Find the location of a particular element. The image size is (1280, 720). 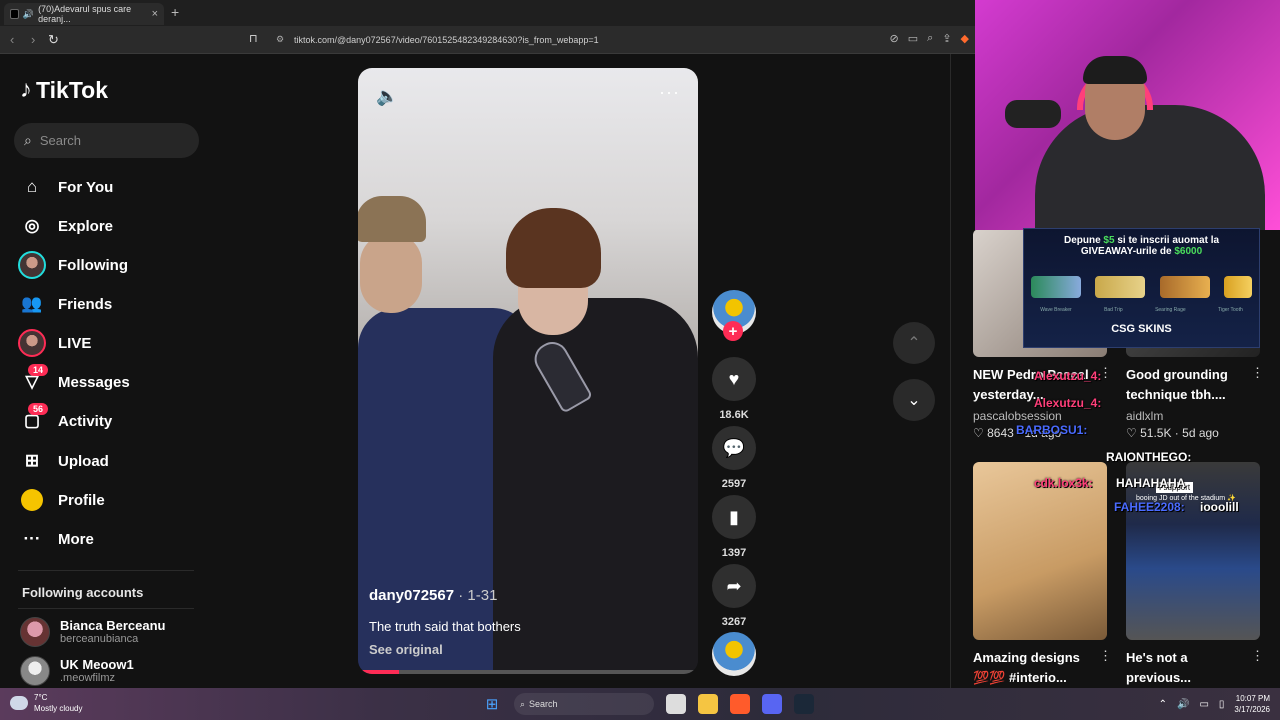

battery-icon: ▯ is located at coordinates (1222, 704).